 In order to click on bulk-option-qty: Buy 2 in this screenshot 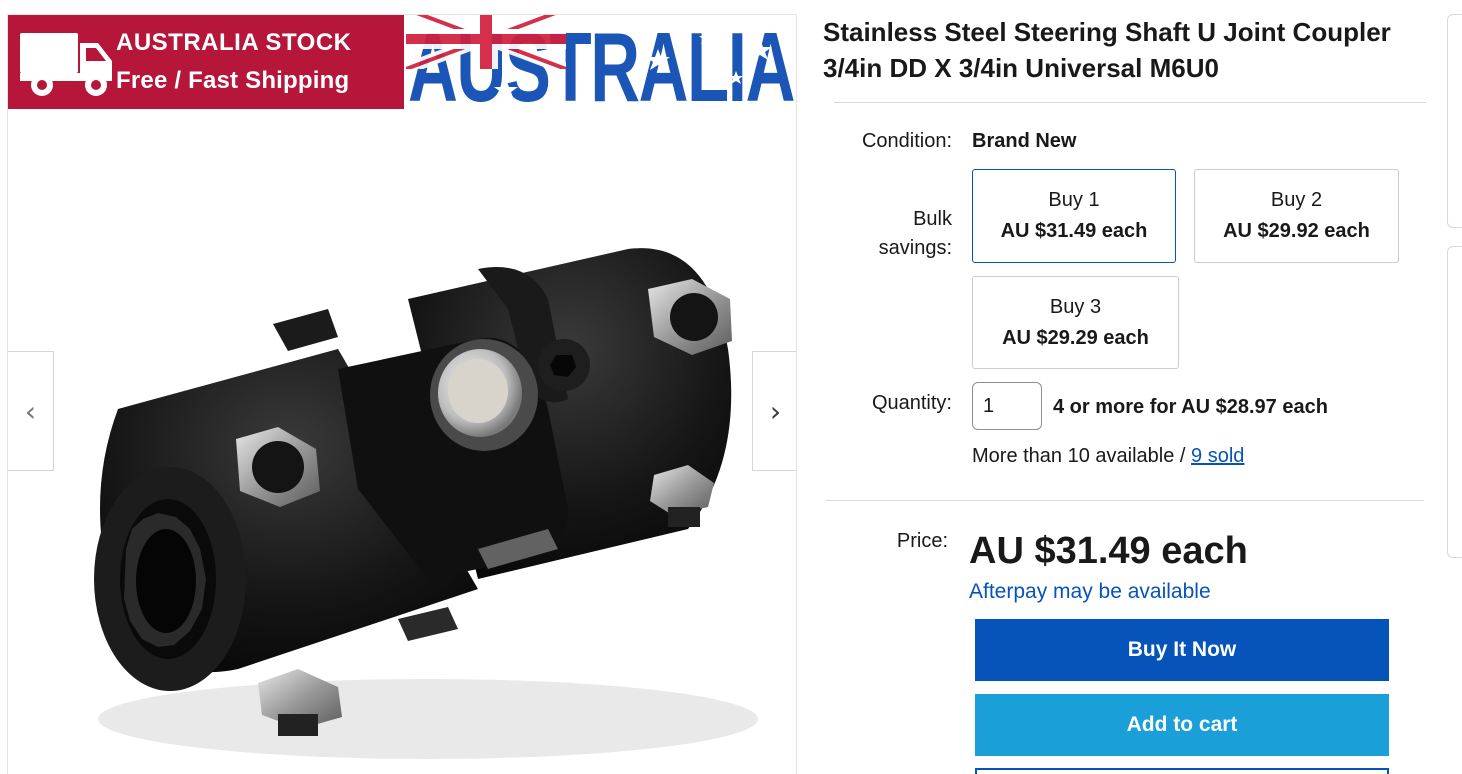, I will do `click(1296, 200)`.